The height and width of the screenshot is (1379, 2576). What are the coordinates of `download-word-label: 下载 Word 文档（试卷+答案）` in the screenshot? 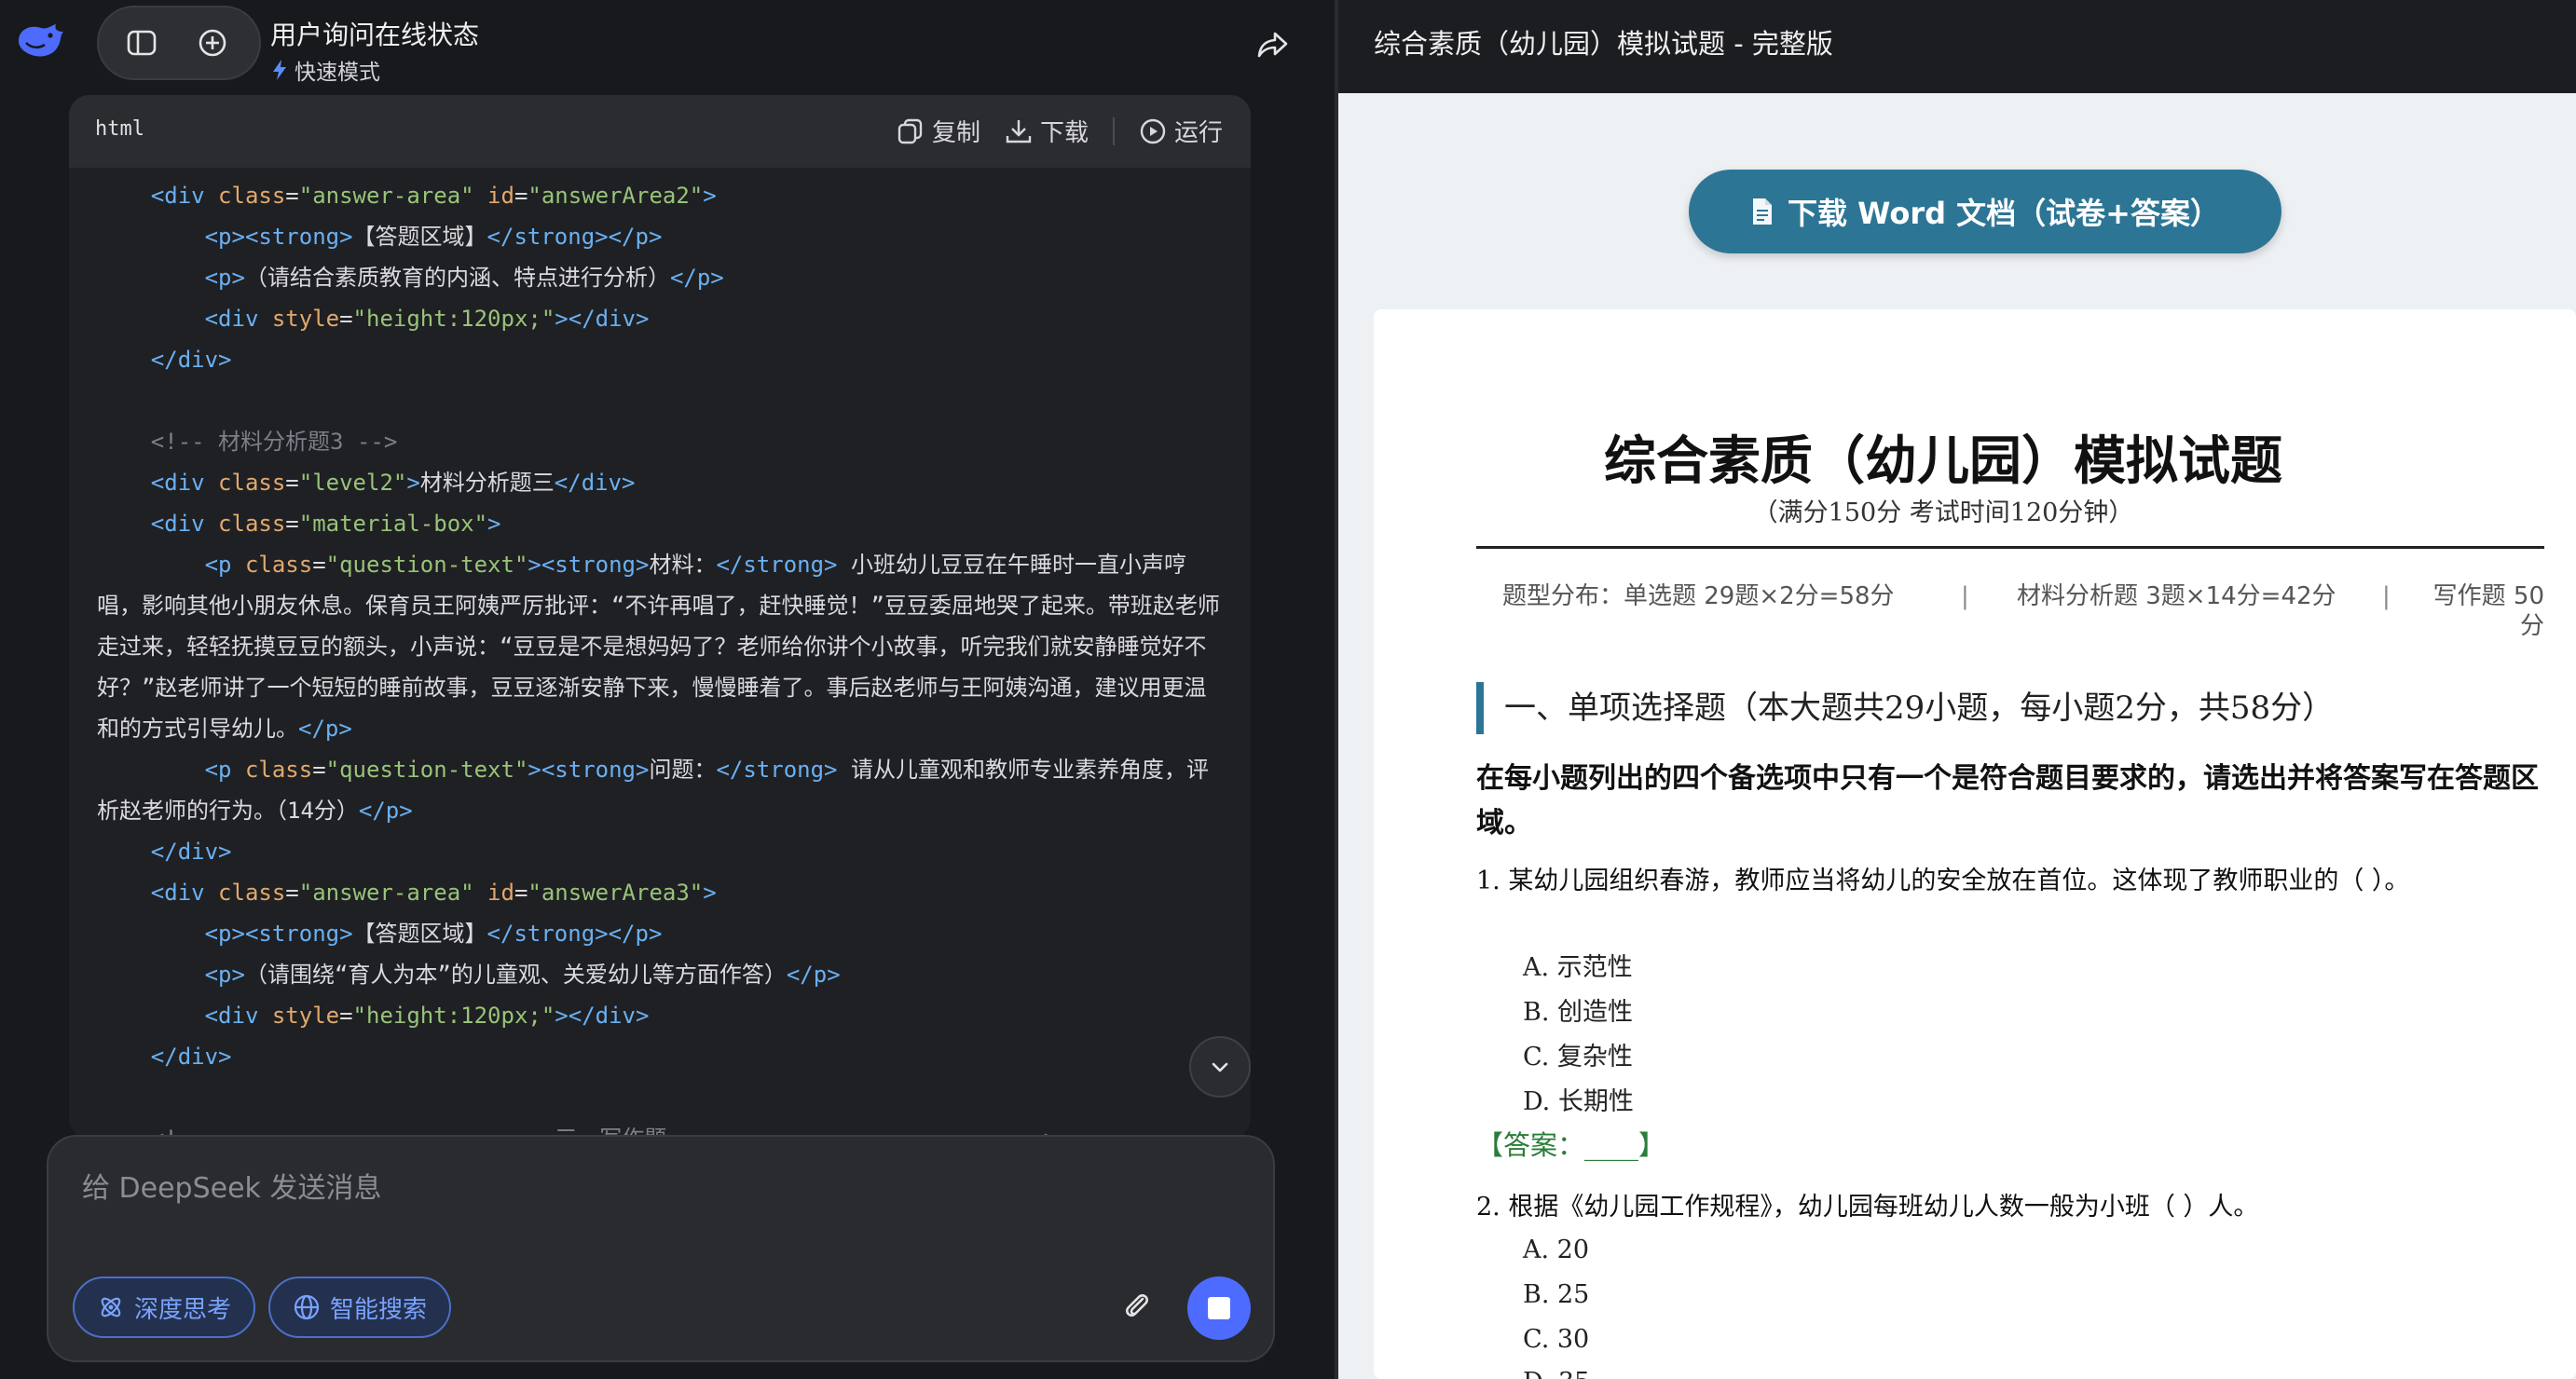 It's located at (2004, 214).